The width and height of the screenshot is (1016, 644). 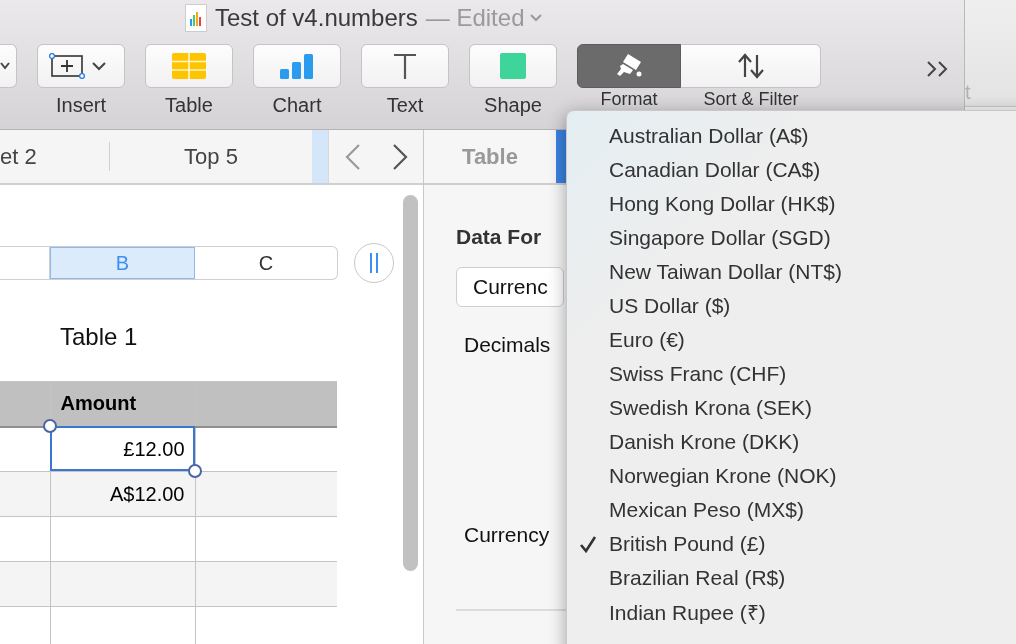 I want to click on menu-item: Australian Dollar (A$), so click(x=791, y=136).